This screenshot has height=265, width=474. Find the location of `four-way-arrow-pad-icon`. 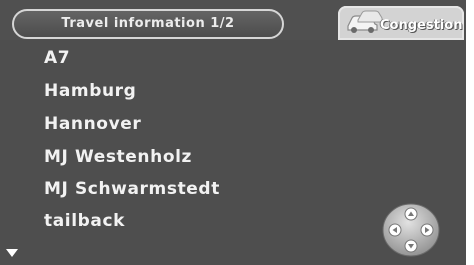

four-way-arrow-pad-icon is located at coordinates (411, 232).